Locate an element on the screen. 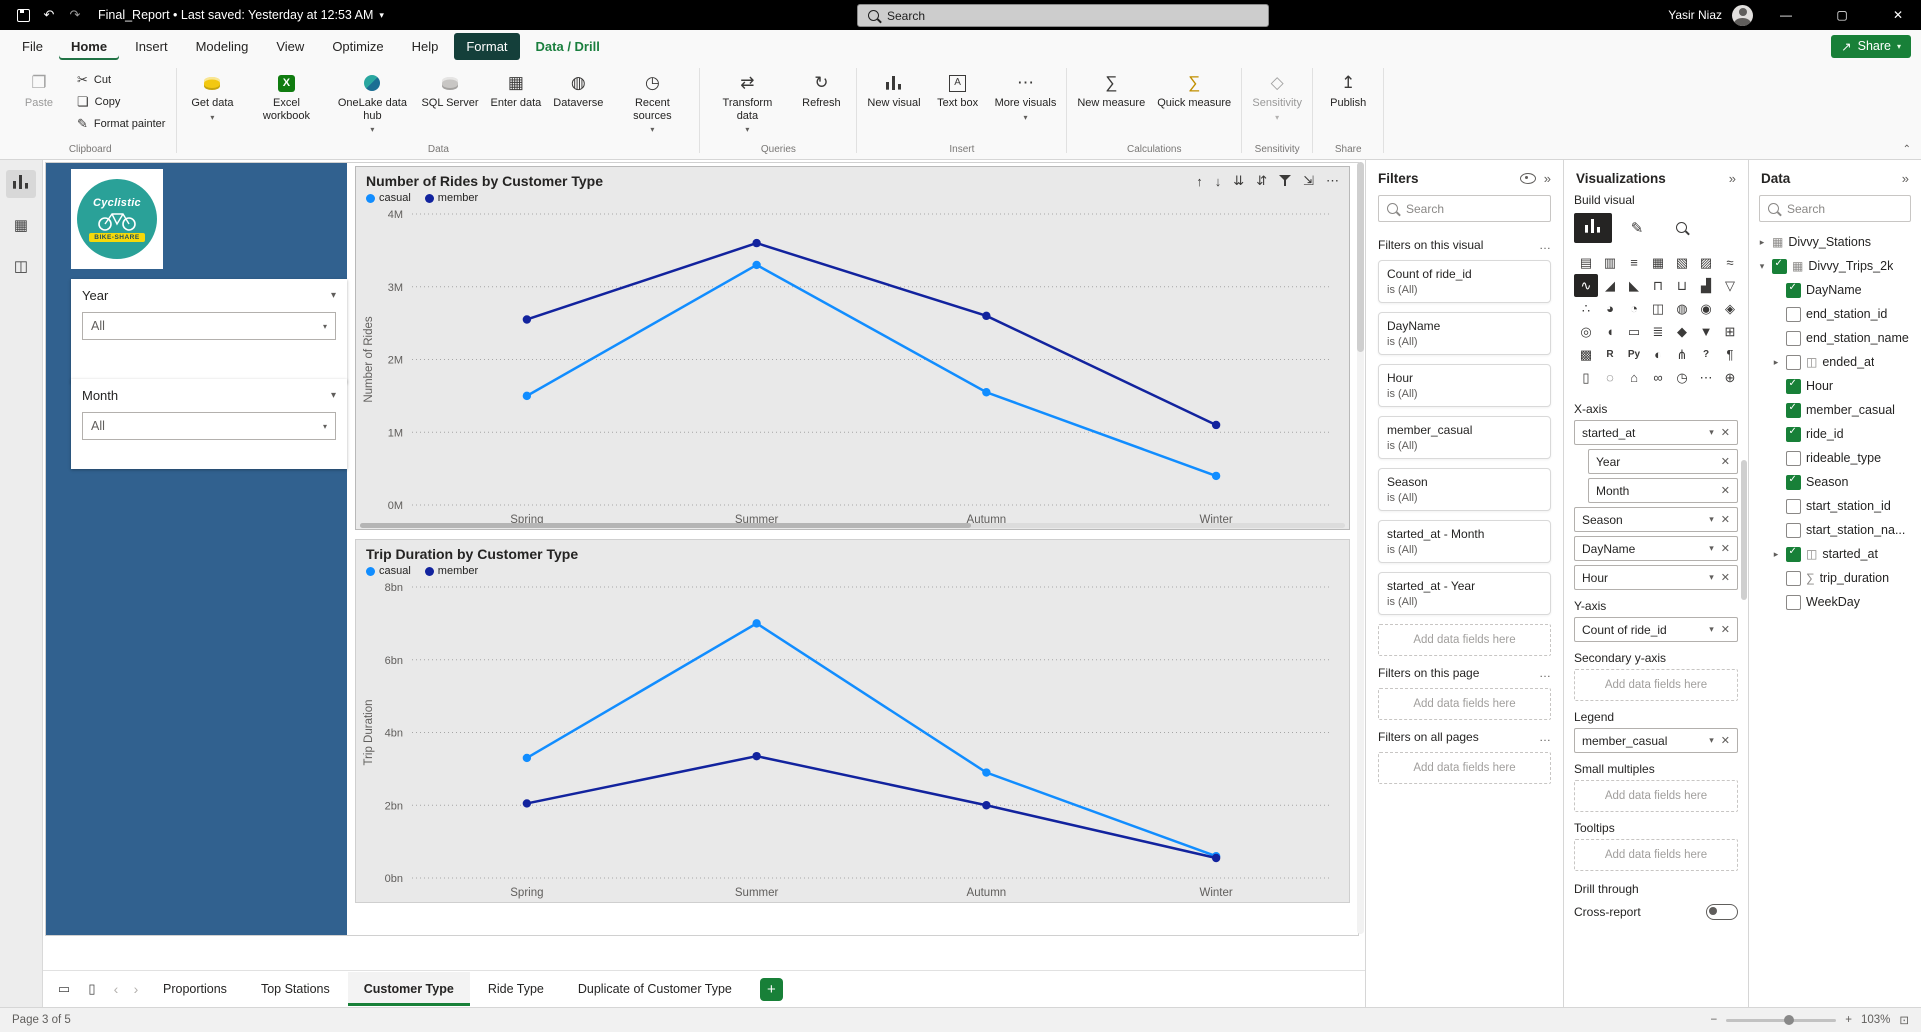  field-row-divvy-stations: ▸ ▦ Divvy_Stations is located at coordinates (1835, 242).